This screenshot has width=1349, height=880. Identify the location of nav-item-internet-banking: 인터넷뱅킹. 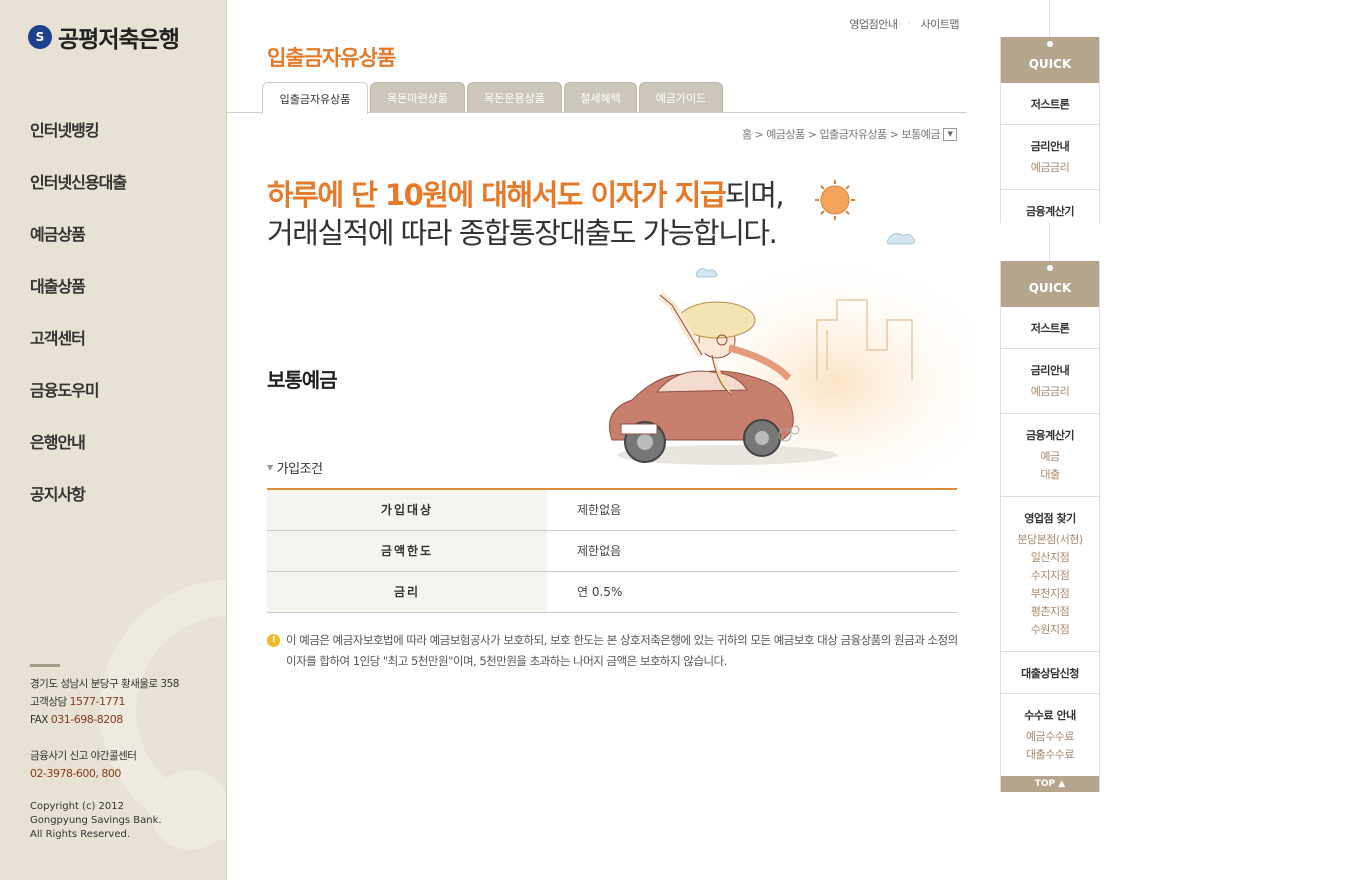
(78, 143).